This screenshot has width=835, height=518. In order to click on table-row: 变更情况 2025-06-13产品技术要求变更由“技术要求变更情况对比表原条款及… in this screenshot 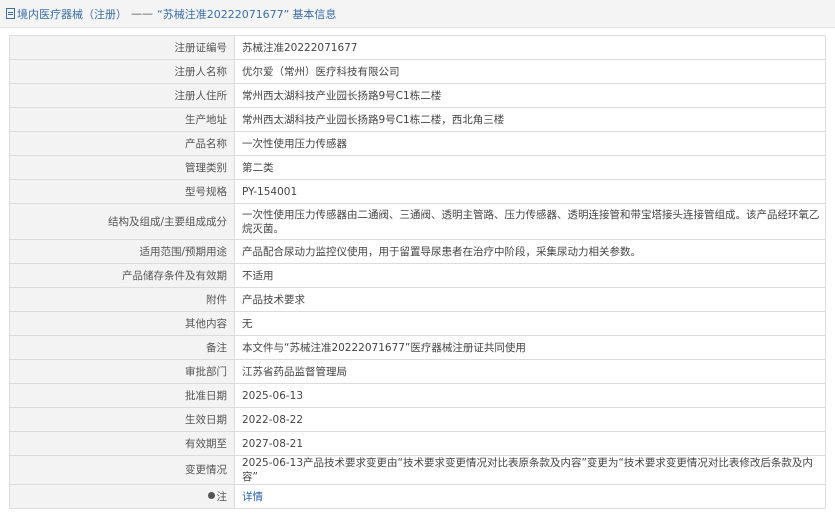, I will do `click(417, 470)`.